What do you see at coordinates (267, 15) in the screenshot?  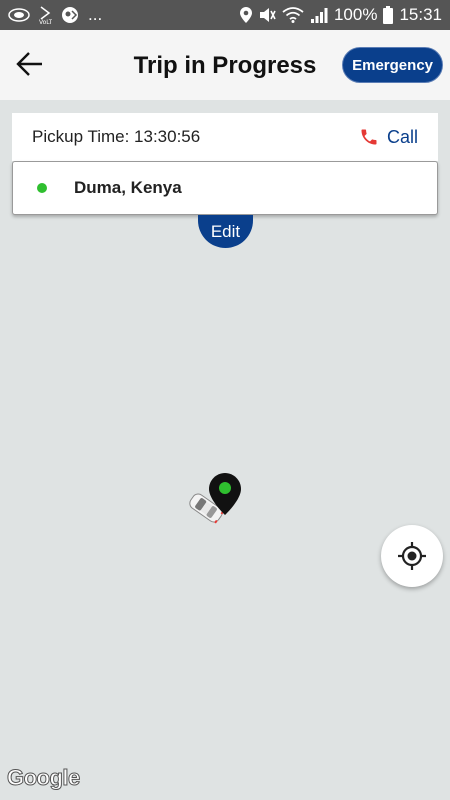 I see `mute-icon` at bounding box center [267, 15].